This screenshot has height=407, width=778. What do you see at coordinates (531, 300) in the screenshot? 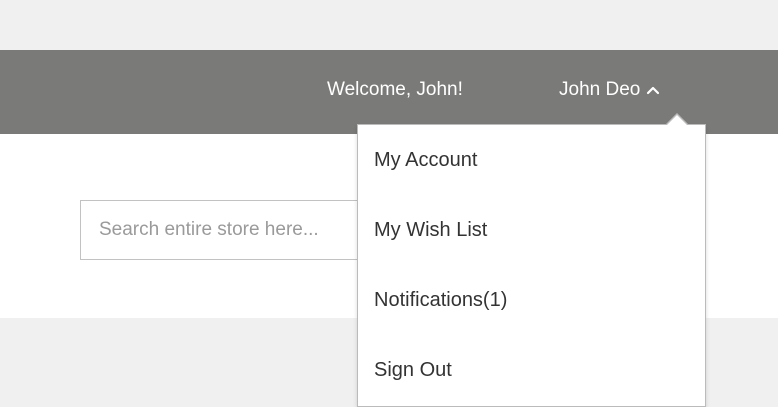
I see `menu-item-notifications: Notifications(1)` at bounding box center [531, 300].